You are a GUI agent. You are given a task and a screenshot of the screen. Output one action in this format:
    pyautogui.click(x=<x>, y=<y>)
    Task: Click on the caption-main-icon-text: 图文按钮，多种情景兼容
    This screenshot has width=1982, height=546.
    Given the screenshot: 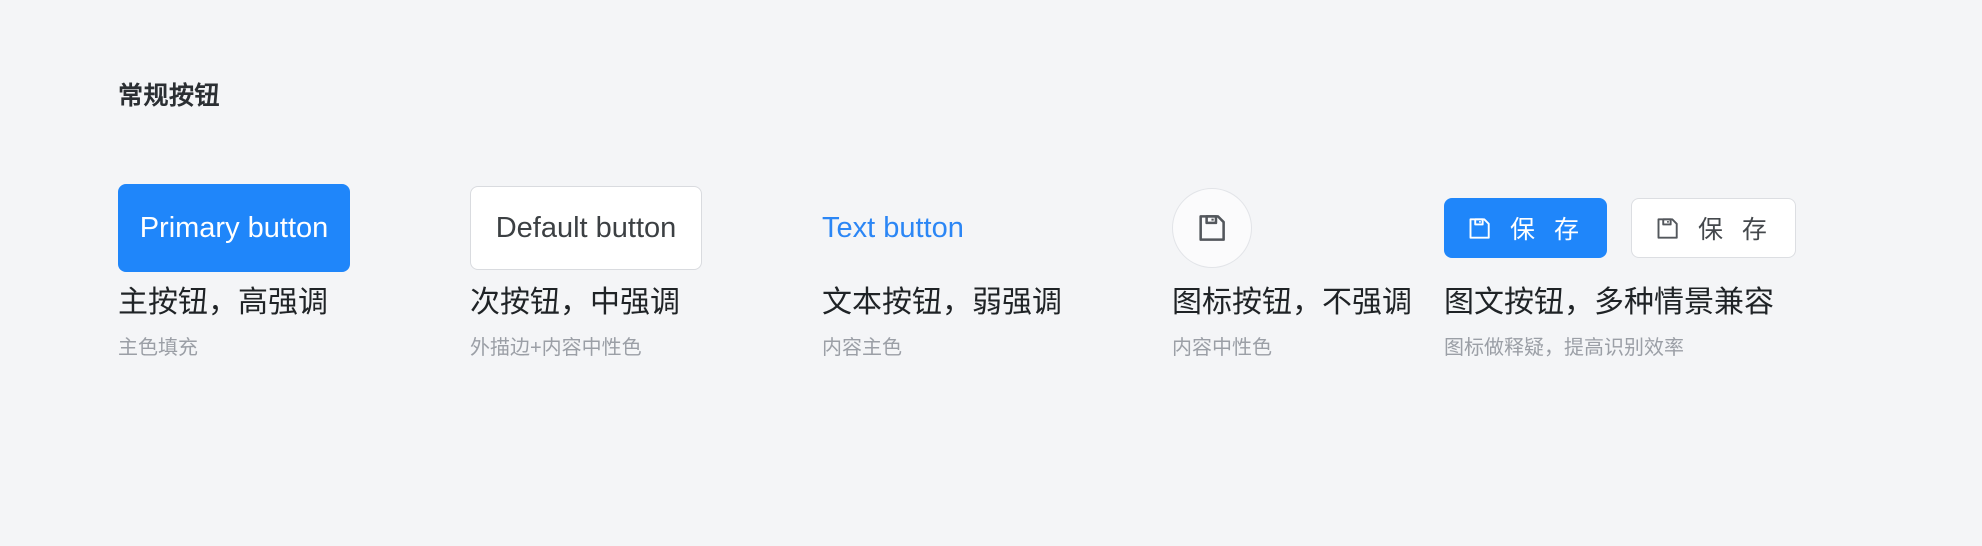 What is the action you would take?
    pyautogui.click(x=1609, y=302)
    